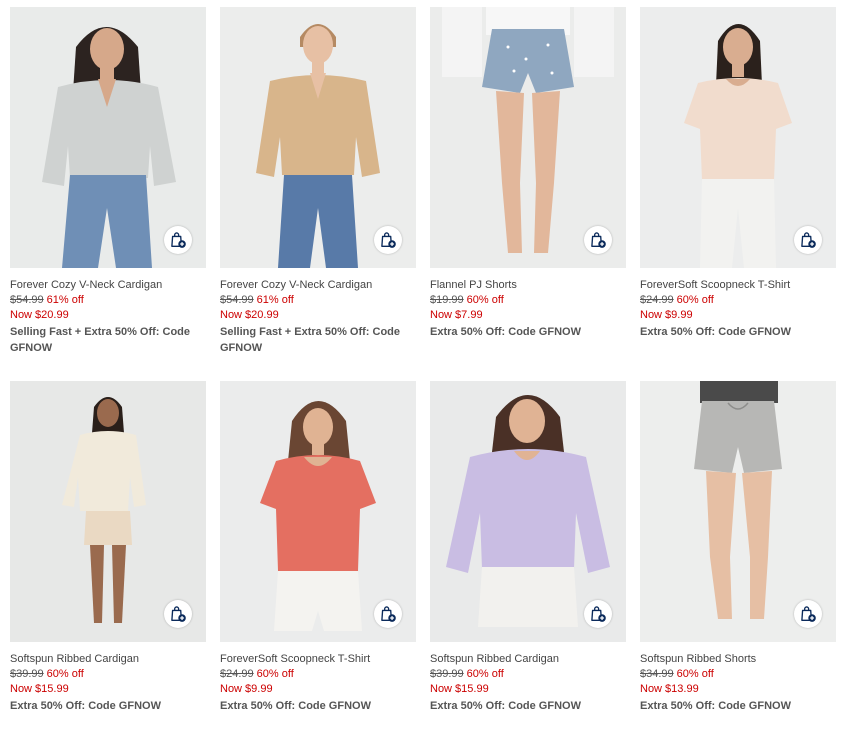 The image size is (850, 732). What do you see at coordinates (738, 659) in the screenshot?
I see `product-name: Softspun Ribbed Shorts` at bounding box center [738, 659].